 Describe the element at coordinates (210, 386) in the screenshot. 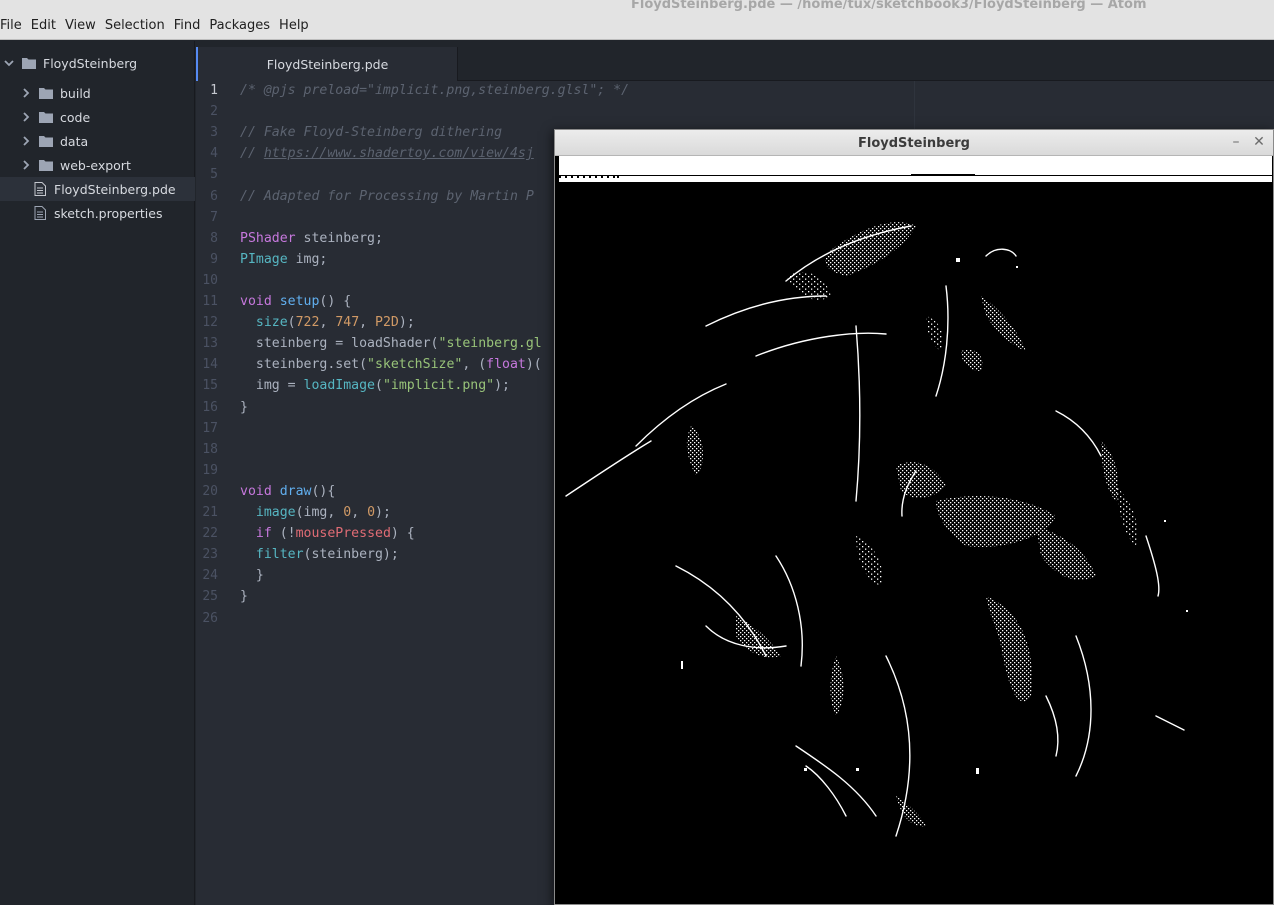

I see `line-number: 15` at that location.